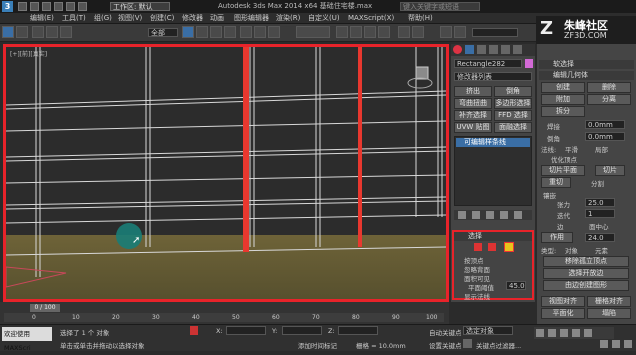 This screenshot has width=636, height=355. What do you see at coordinates (130, 18) in the screenshot?
I see `menu-views: 视图(V)` at bounding box center [130, 18].